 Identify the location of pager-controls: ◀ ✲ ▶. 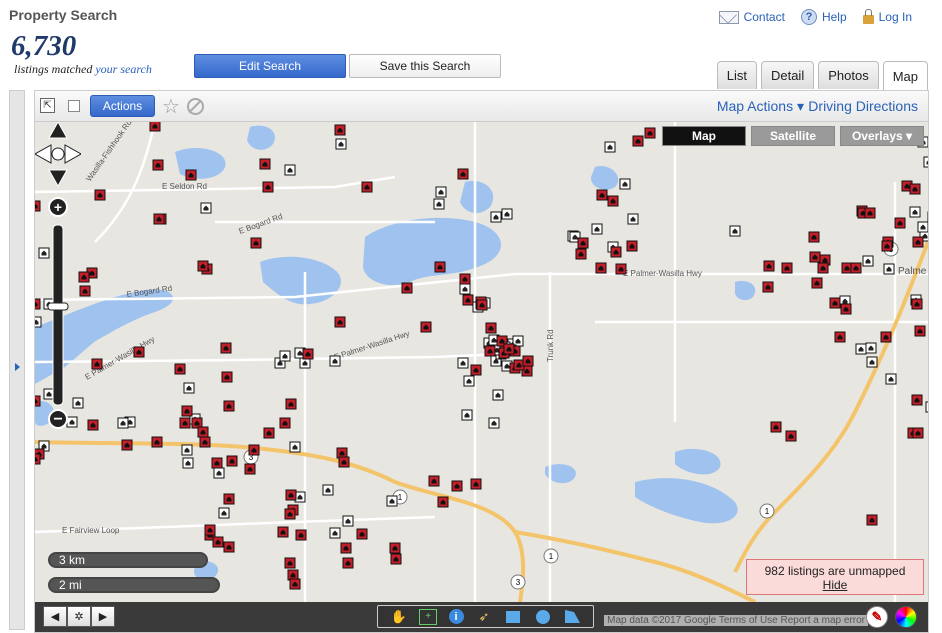
(79, 616).